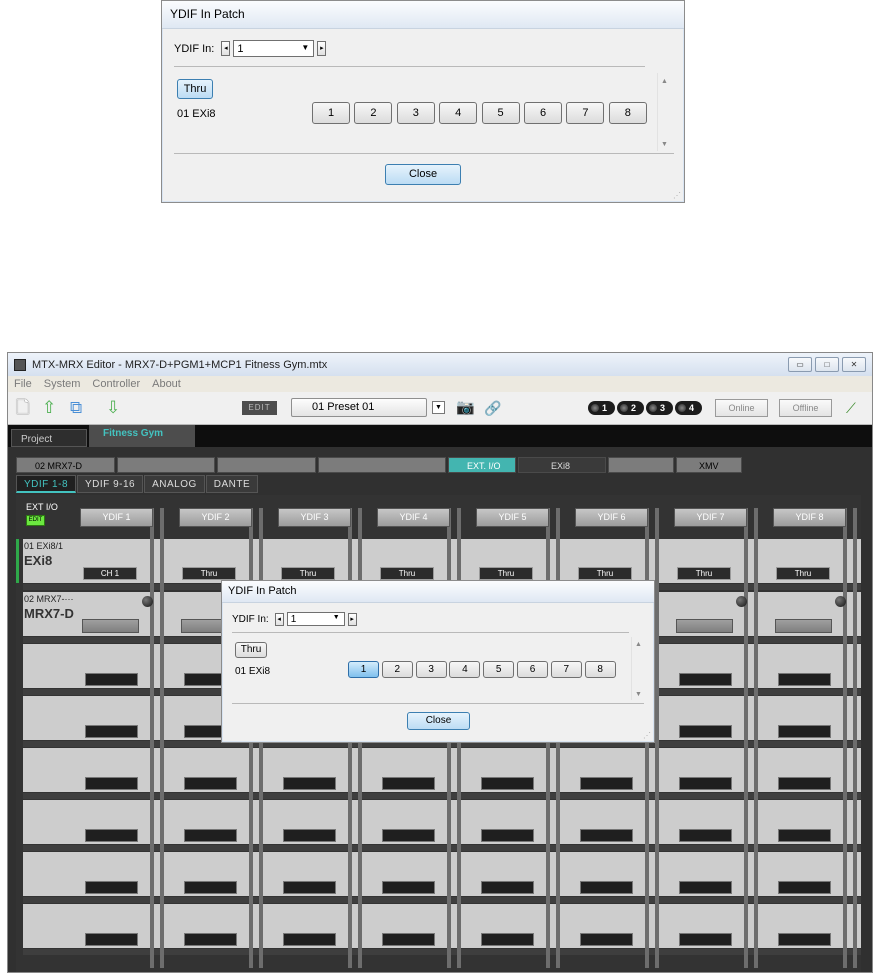  What do you see at coordinates (492, 408) in the screenshot?
I see `link-icon: 🔗` at bounding box center [492, 408].